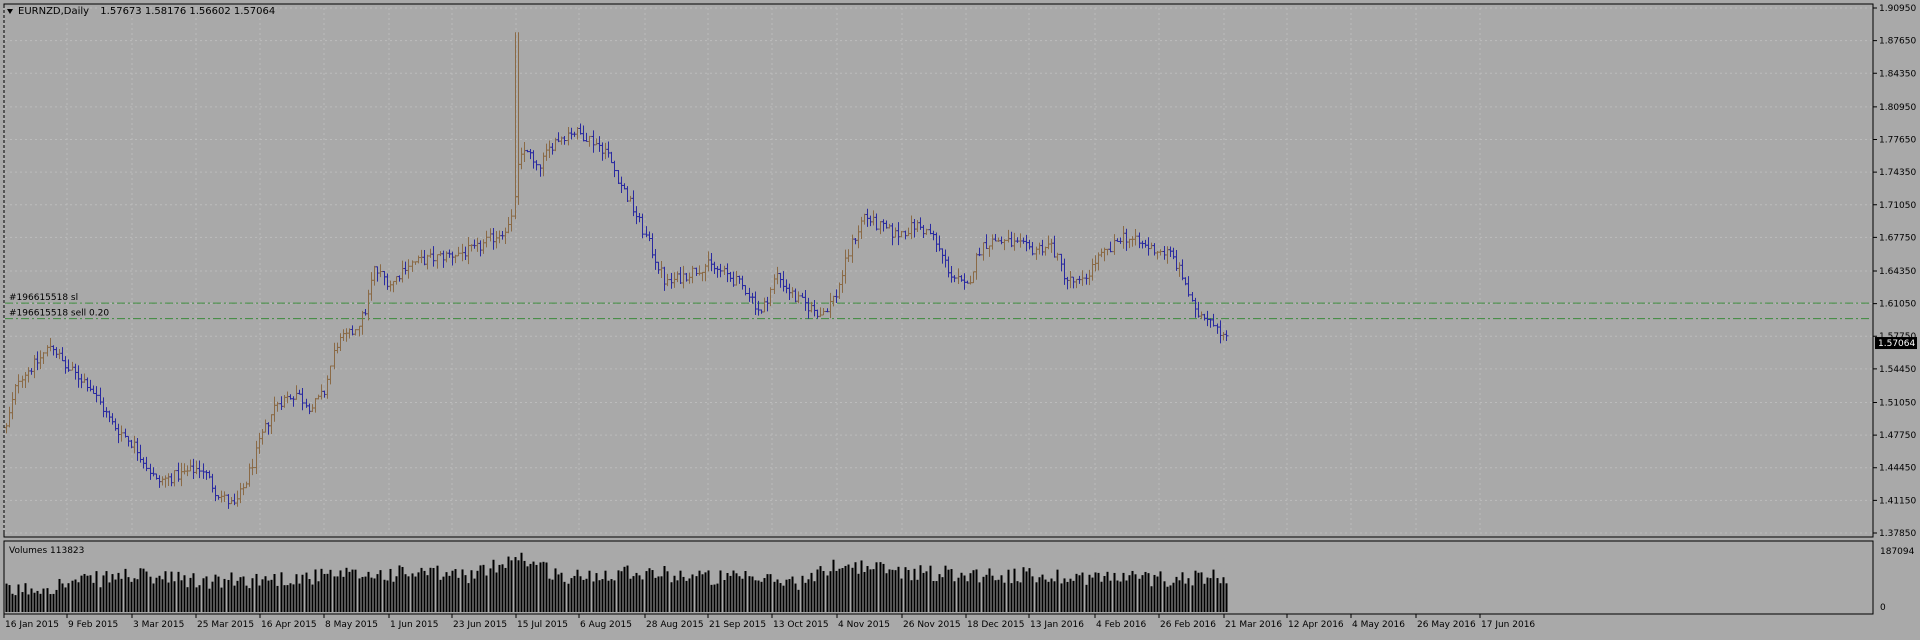 The image size is (1920, 640). Describe the element at coordinates (1897, 370) in the screenshot. I see `price-tick-label: 1.54450` at that location.